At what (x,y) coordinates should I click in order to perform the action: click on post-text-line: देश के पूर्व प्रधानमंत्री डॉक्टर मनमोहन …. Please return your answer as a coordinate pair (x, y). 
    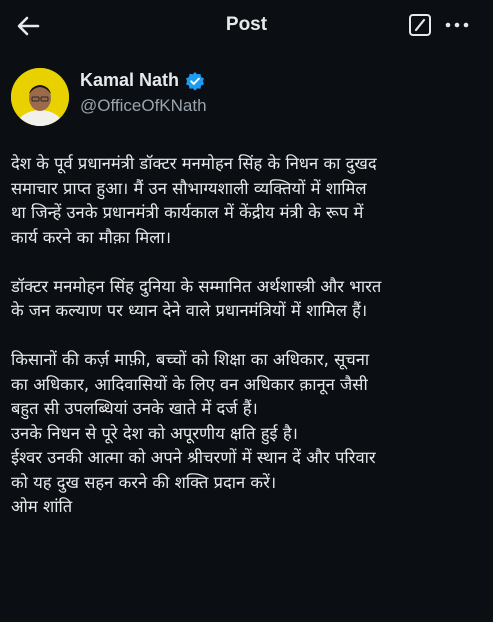
    Looking at the image, I should click on (194, 163).